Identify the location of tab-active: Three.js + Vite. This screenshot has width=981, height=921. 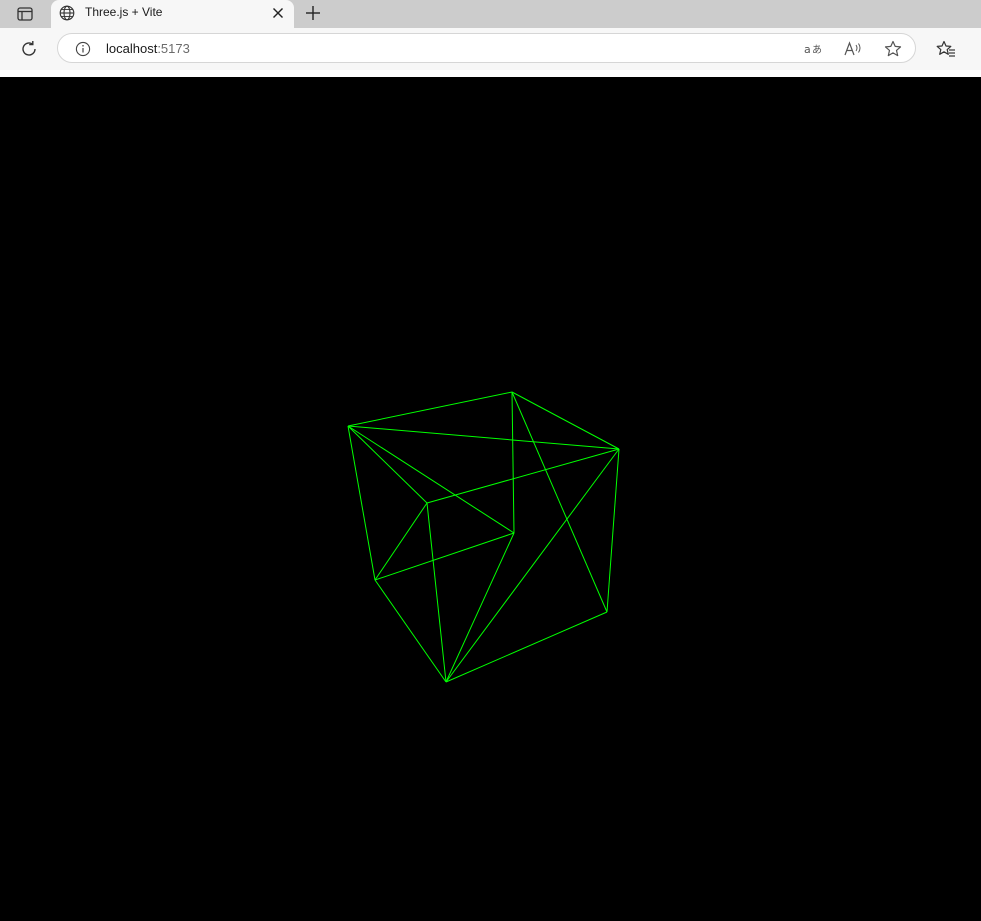
(172, 14).